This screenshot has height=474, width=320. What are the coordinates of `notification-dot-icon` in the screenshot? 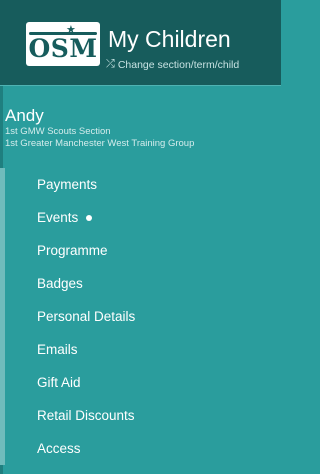 It's located at (89, 217).